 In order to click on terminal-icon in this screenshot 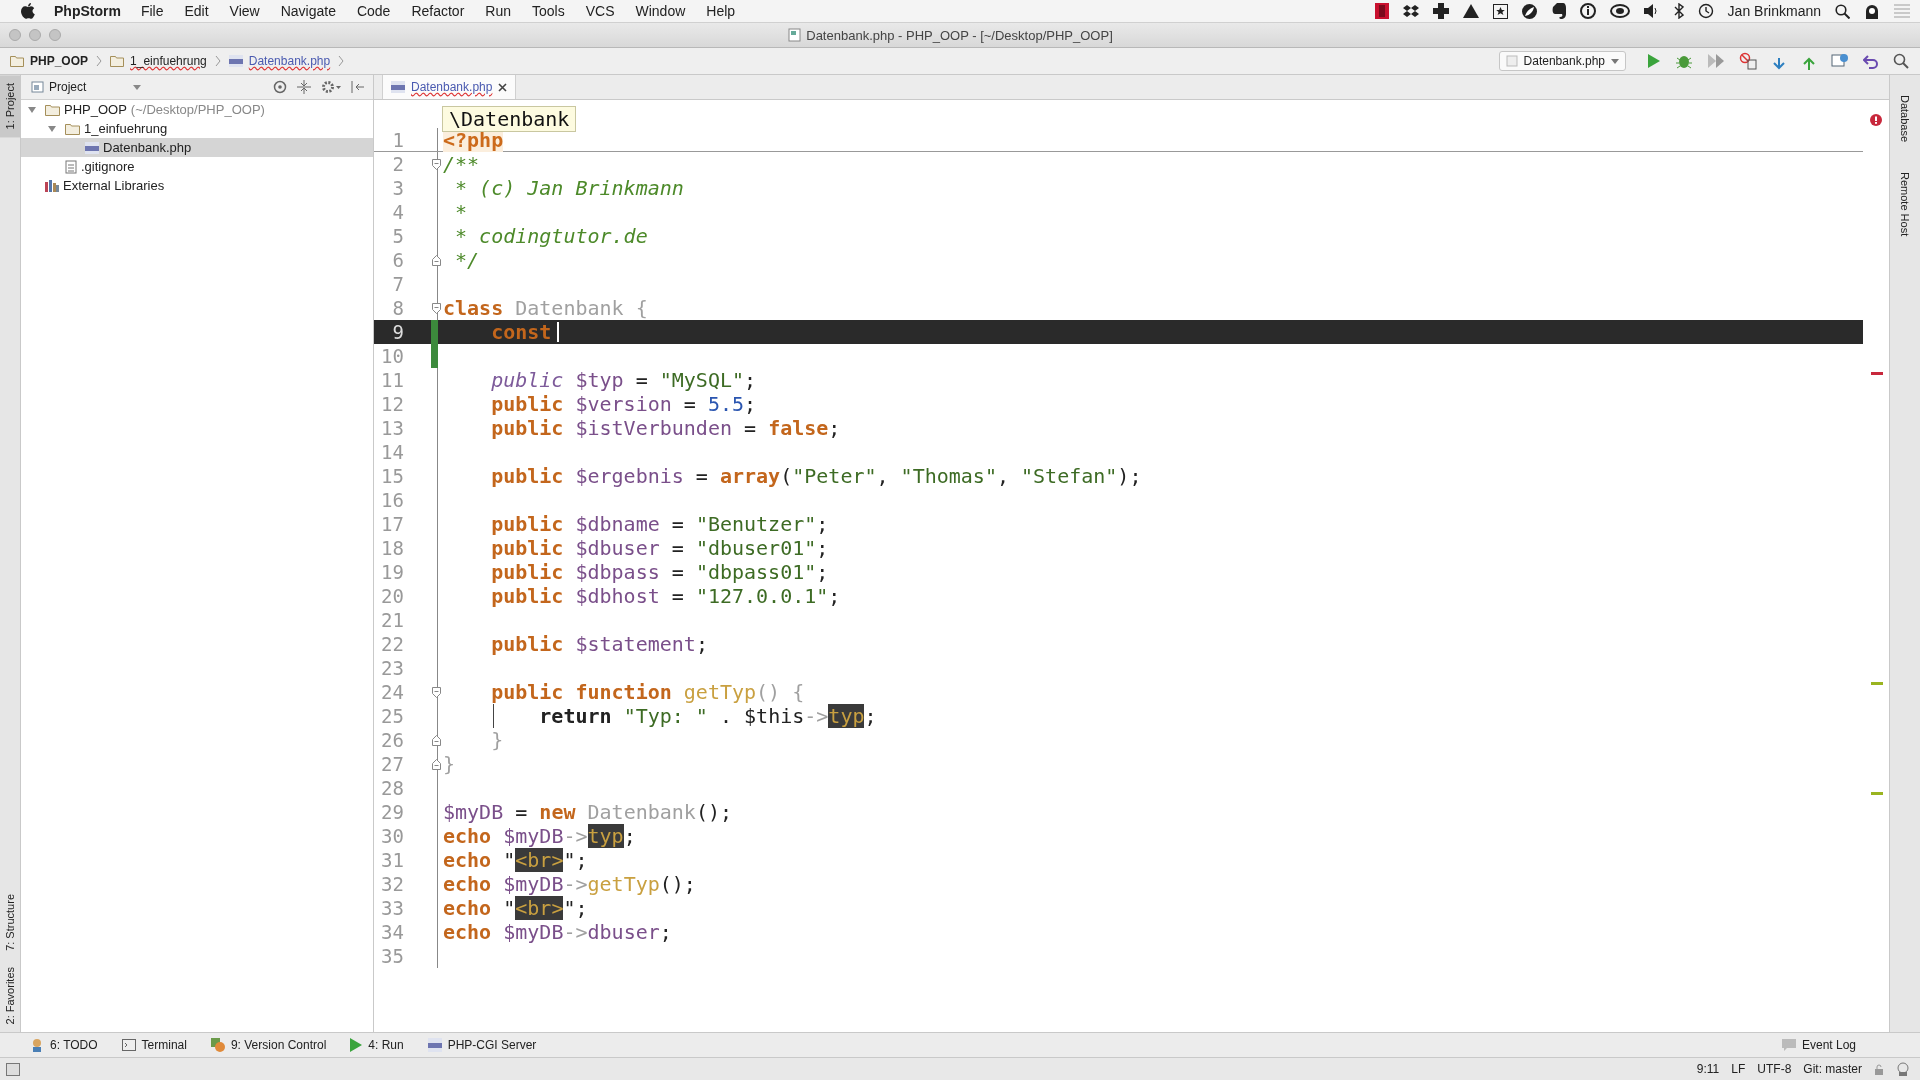, I will do `click(128, 1045)`.